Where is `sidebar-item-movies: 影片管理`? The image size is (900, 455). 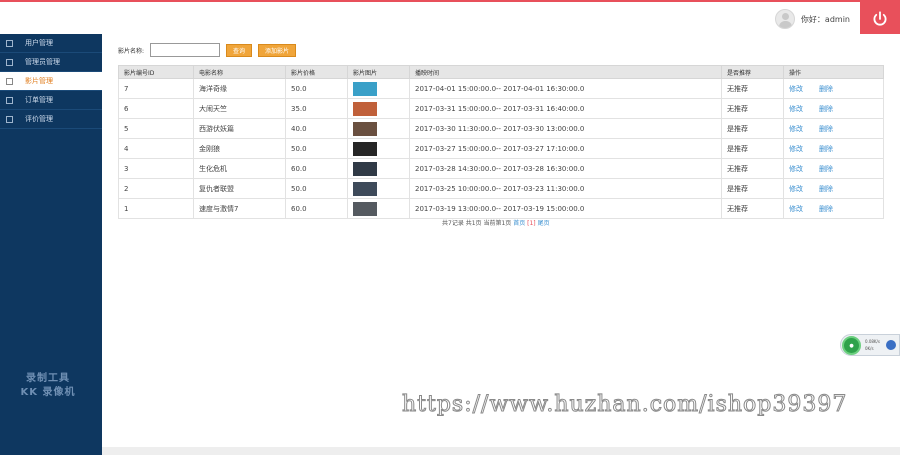 sidebar-item-movies: 影片管理 is located at coordinates (51, 81).